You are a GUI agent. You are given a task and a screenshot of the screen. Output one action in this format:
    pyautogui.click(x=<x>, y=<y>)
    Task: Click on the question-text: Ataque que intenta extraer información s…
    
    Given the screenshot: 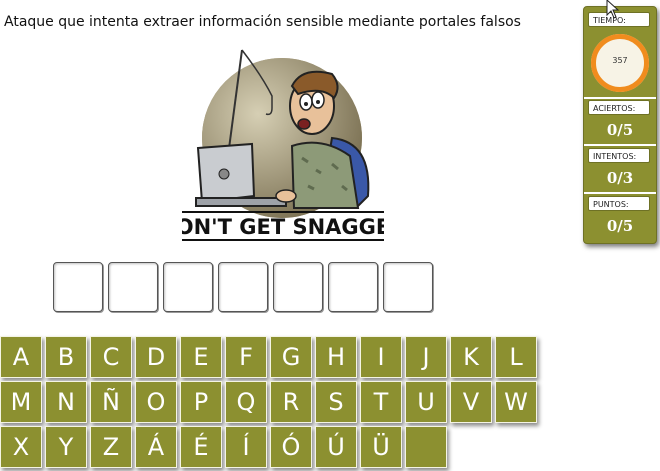 What is the action you would take?
    pyautogui.click(x=262, y=22)
    